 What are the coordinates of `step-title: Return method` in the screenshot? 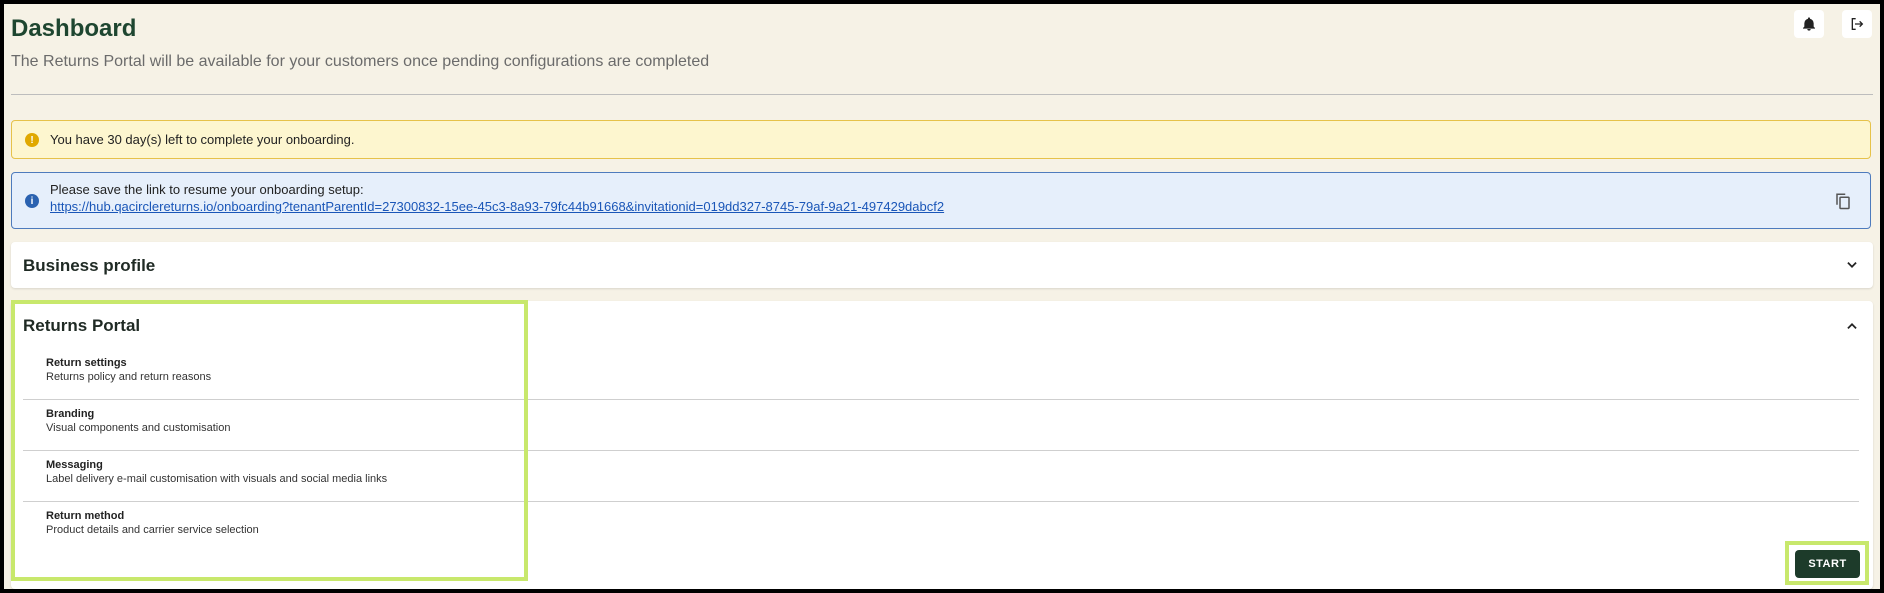 It's located at (85, 516).